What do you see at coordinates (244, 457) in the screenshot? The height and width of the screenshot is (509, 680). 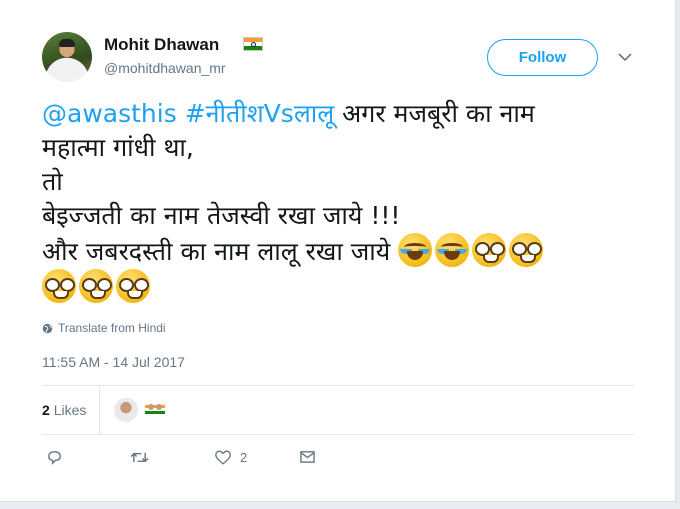 I see `like-count: 2` at bounding box center [244, 457].